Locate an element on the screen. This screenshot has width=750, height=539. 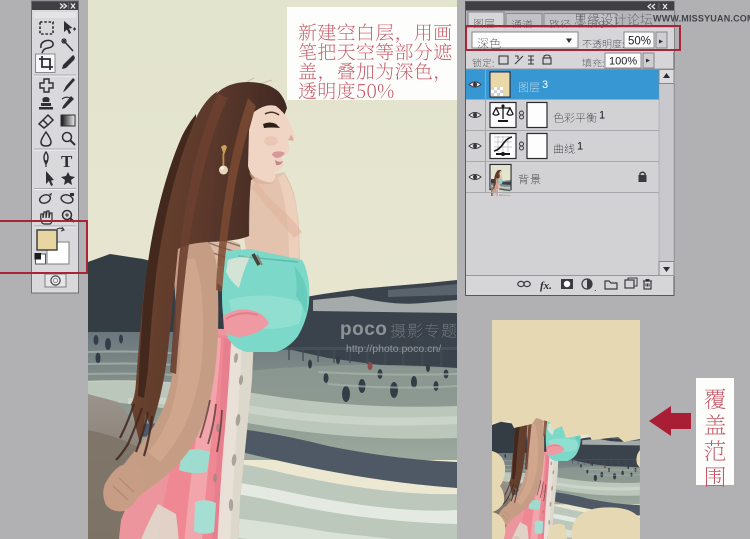
svg-text: http://photo.poco.cn/ is located at coordinates (393, 349).